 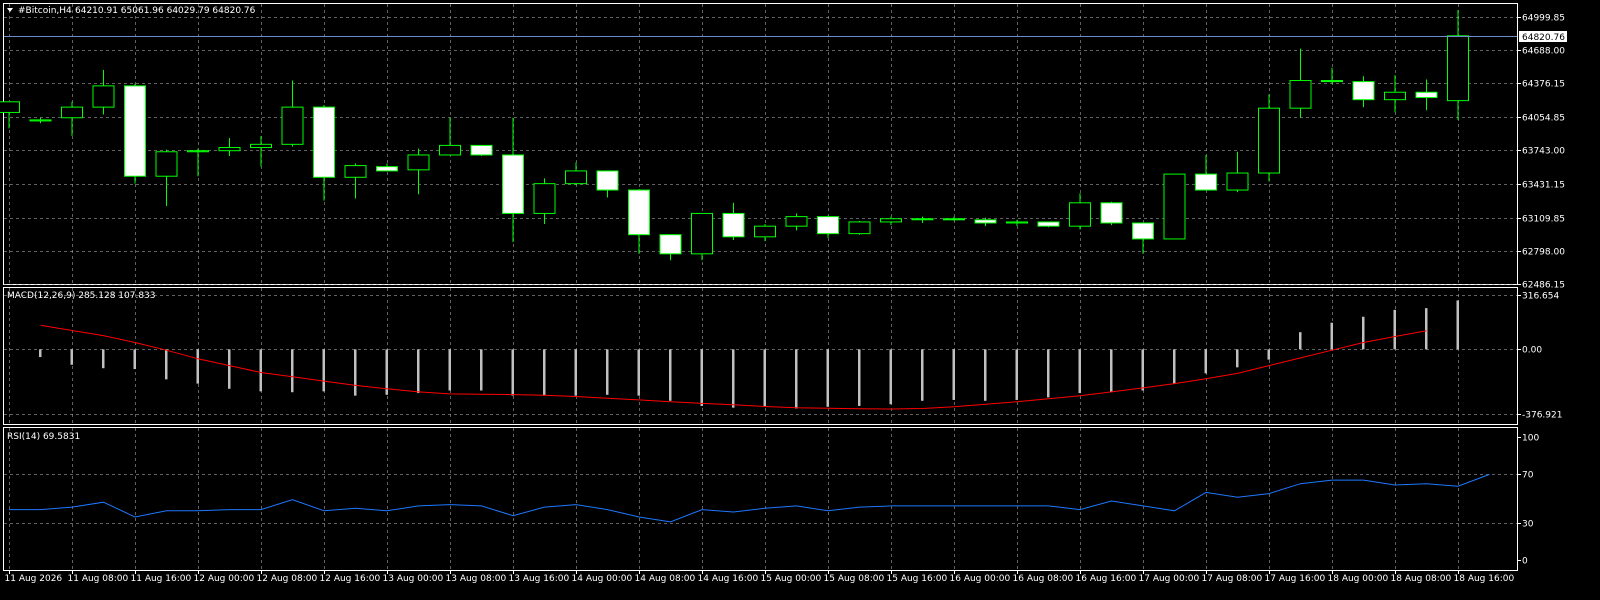 I want to click on price-axis-label: 63743.00, so click(x=1543, y=152).